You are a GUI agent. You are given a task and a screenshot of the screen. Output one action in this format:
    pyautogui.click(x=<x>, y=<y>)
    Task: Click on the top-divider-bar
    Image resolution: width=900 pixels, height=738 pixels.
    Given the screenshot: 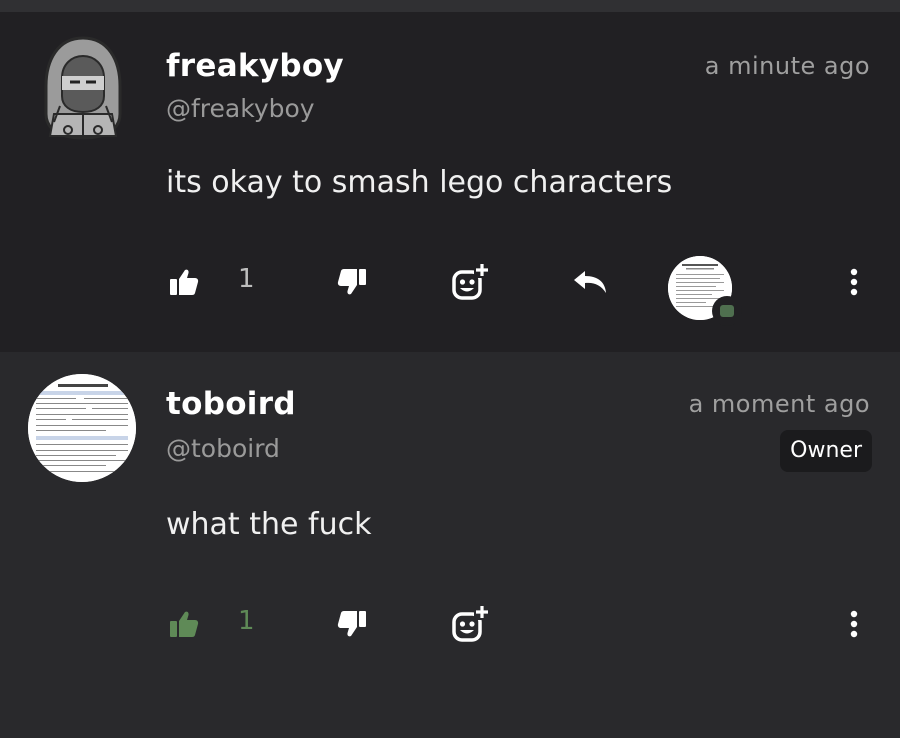 What is the action you would take?
    pyautogui.click(x=450, y=6)
    